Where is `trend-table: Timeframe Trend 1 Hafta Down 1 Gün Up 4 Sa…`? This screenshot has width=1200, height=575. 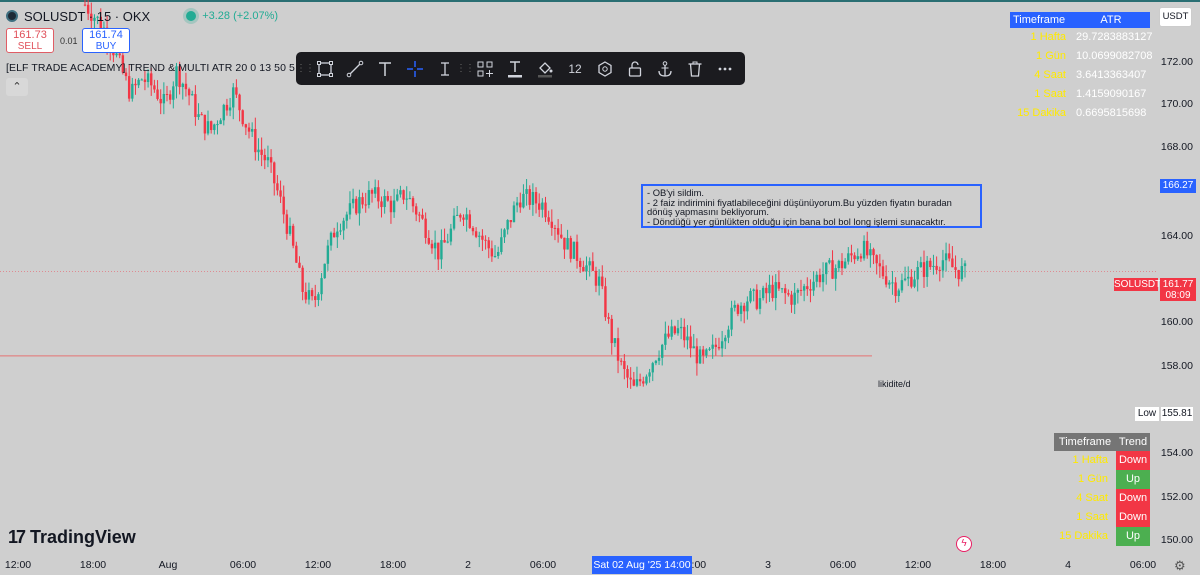
trend-table: Timeframe Trend 1 Hafta Down 1 Gün Up 4 Sa… is located at coordinates (1102, 489).